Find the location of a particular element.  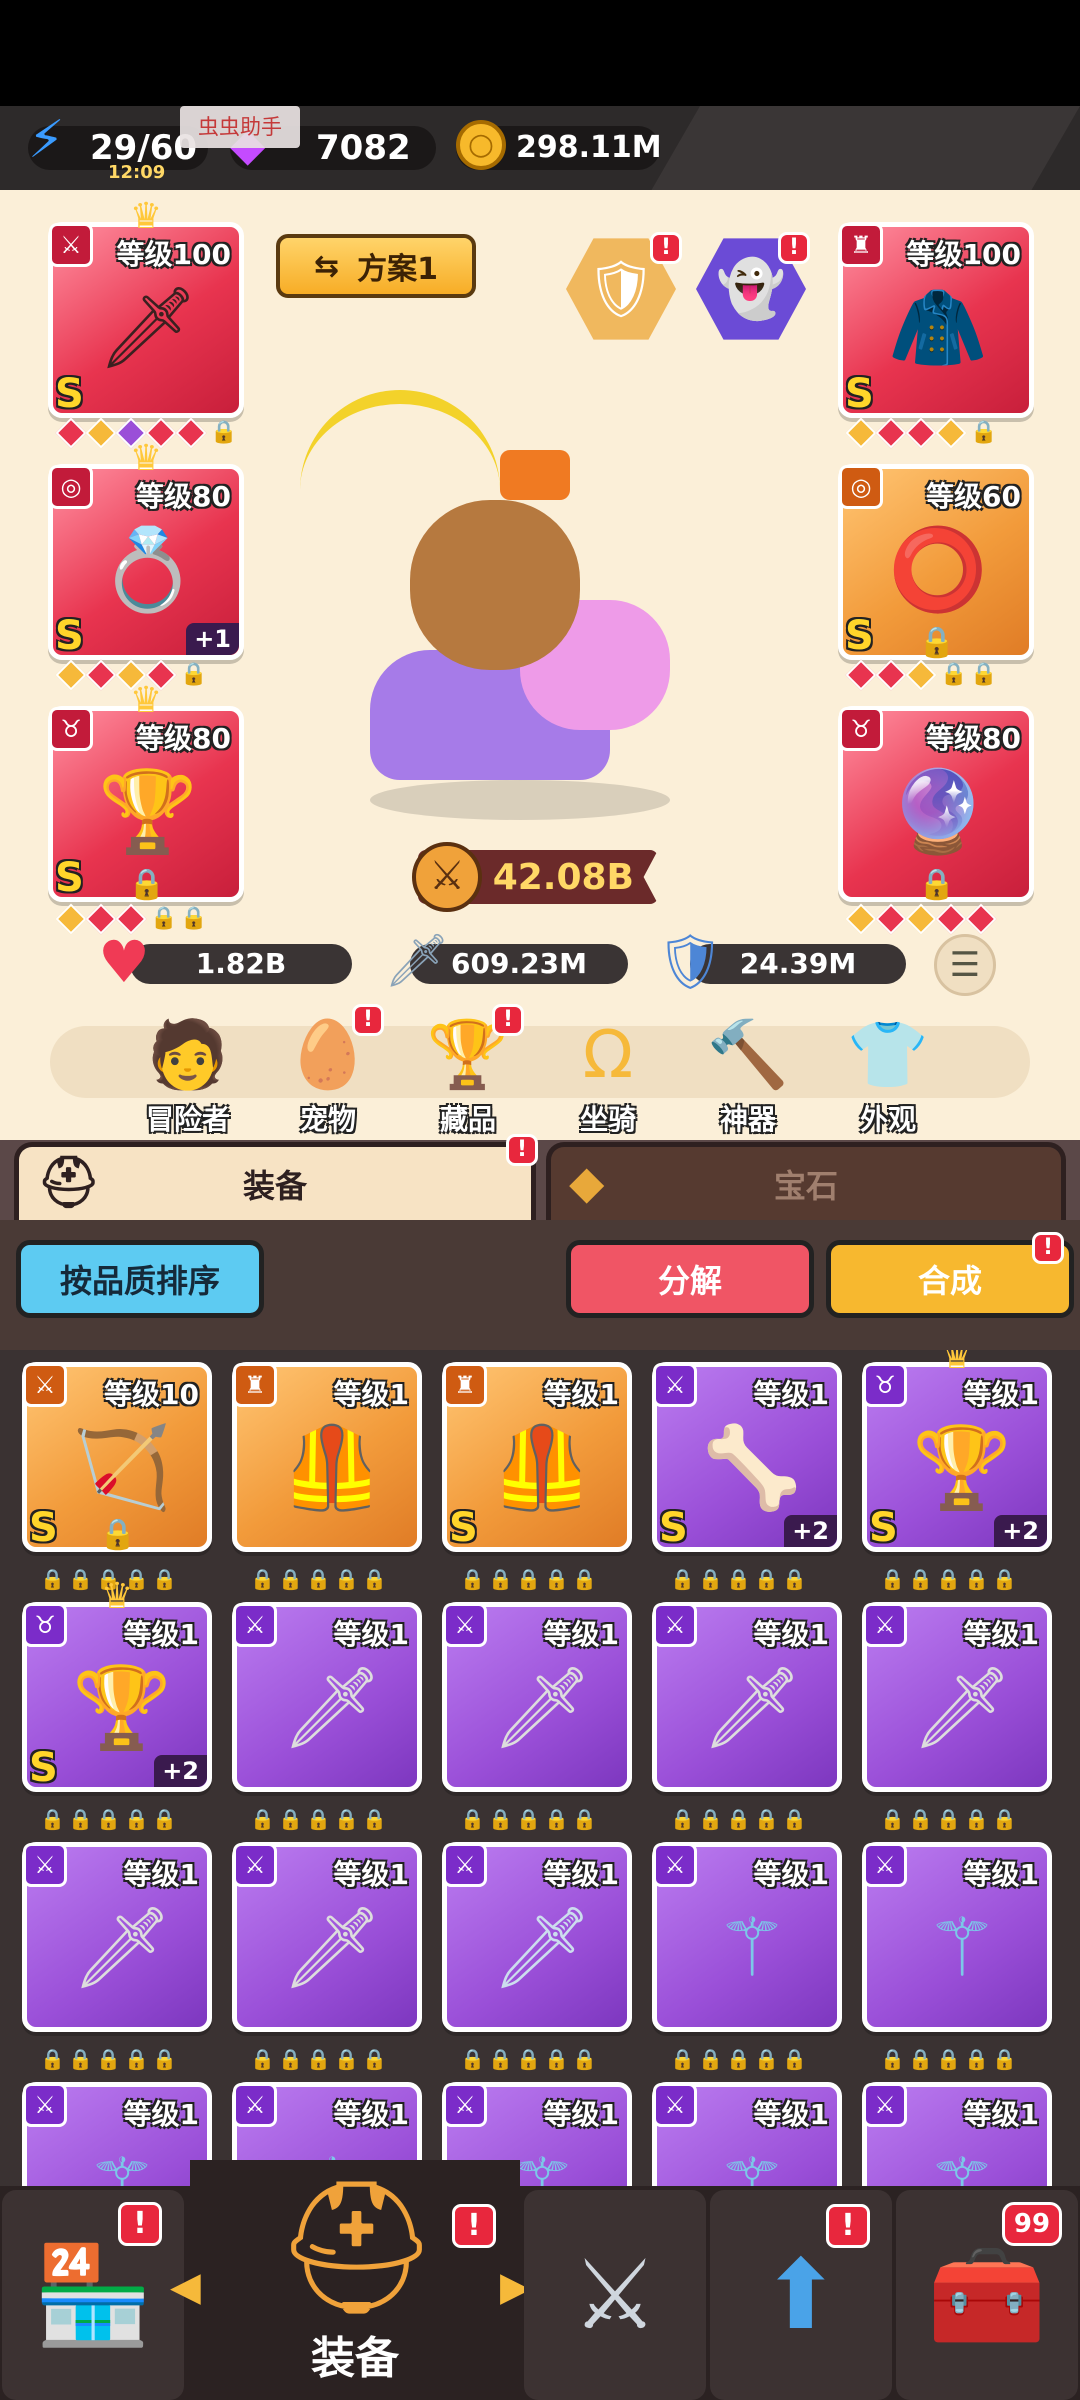

equipped-weapon-slot: ♛ ⚔ 等级100 🗡 S is located at coordinates (146, 308).